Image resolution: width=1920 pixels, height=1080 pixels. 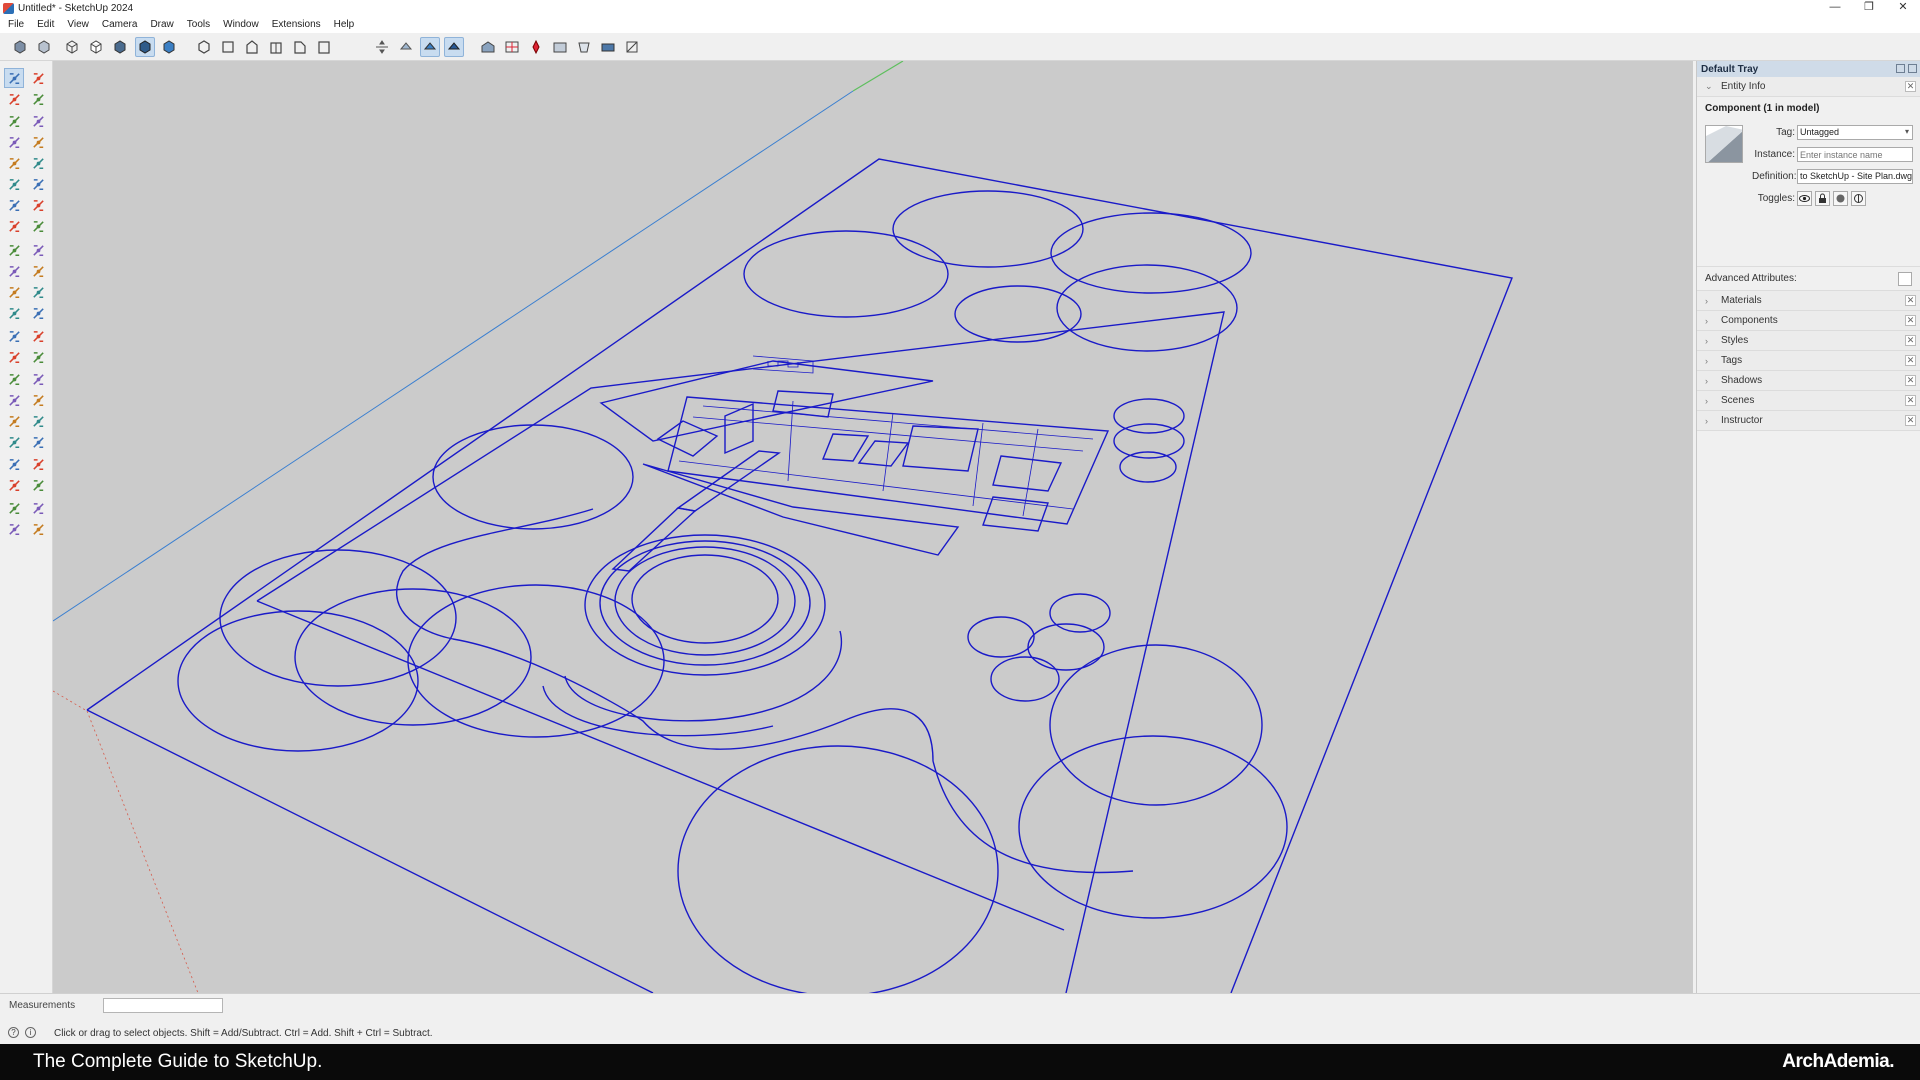 I want to click on tape-measure-icon, so click(x=14, y=336).